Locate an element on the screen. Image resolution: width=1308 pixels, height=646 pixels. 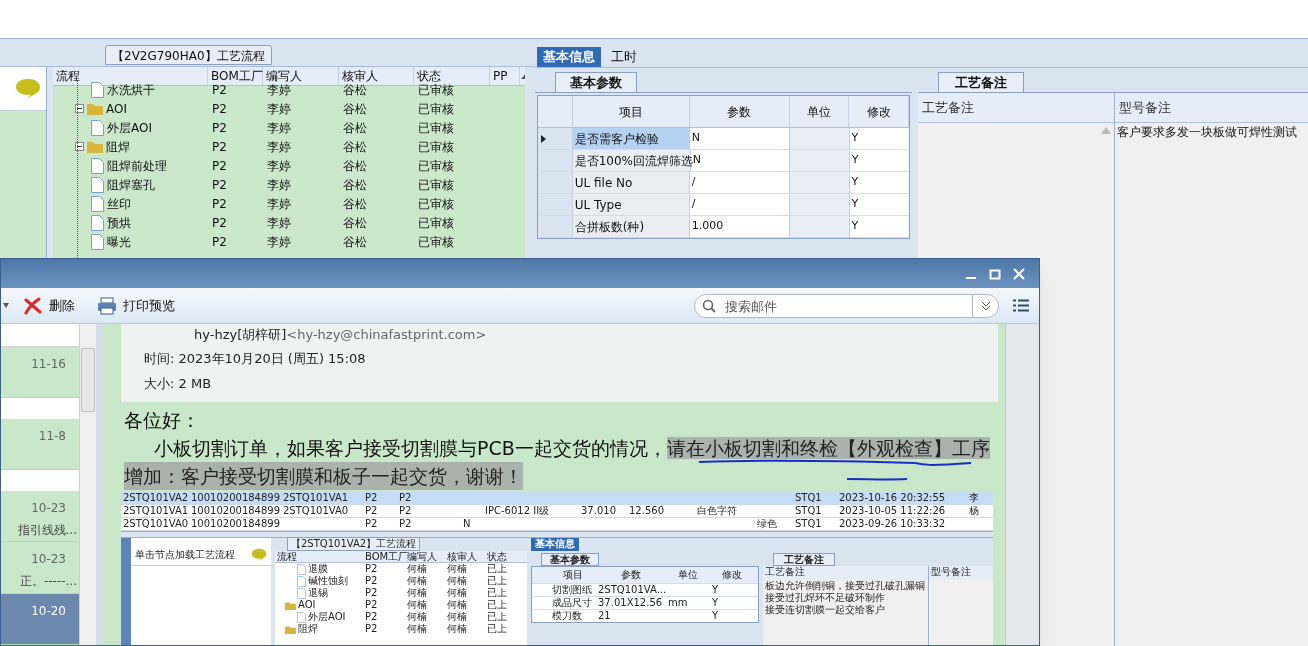
info-tab: 工时 is located at coordinates (624, 57).